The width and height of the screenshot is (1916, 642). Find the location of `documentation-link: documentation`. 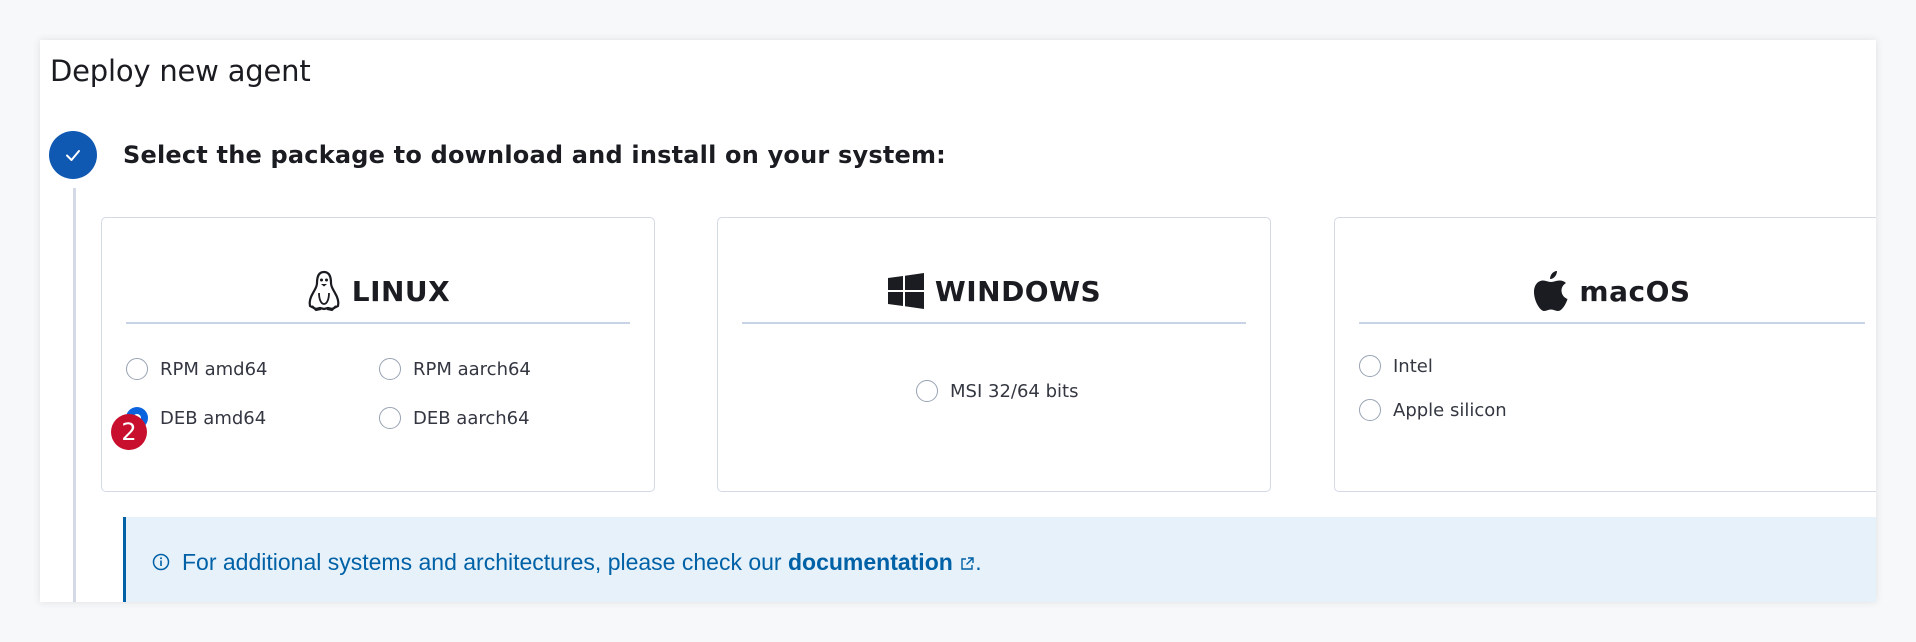

documentation-link: documentation is located at coordinates (870, 562).